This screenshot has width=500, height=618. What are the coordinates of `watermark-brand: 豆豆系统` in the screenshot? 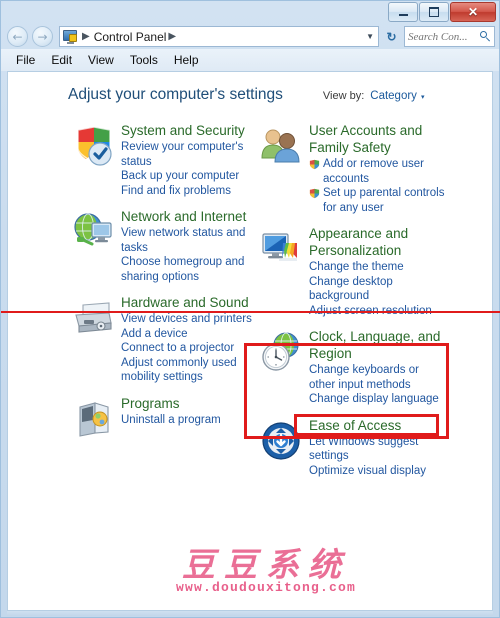 It's located at (266, 564).